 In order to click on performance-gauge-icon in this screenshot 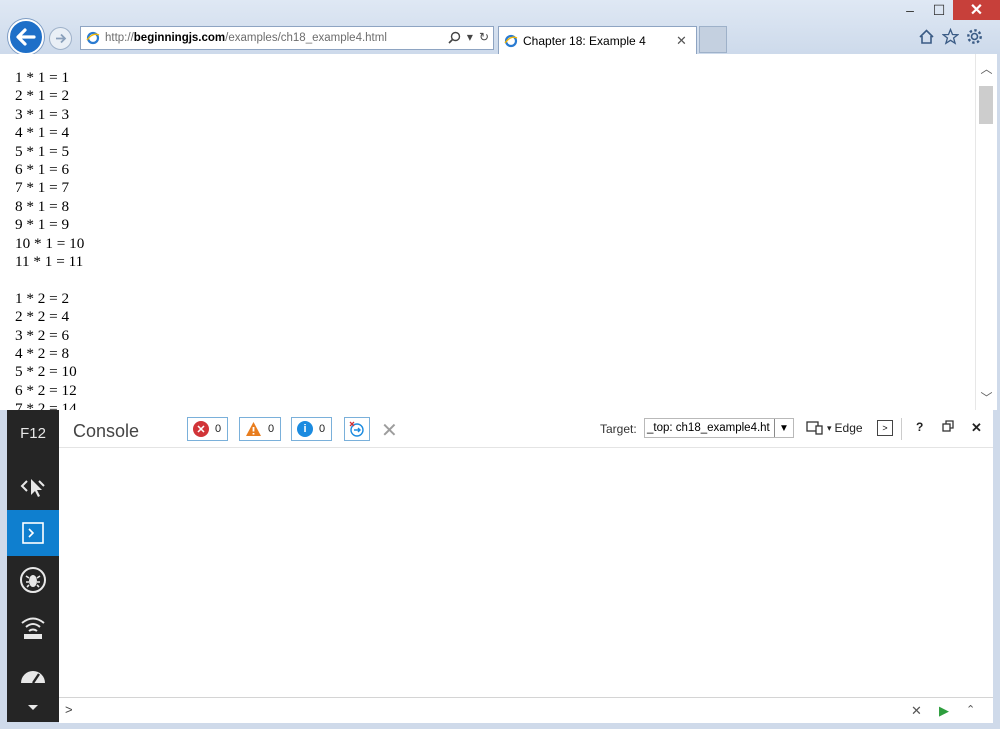, I will do `click(33, 677)`.